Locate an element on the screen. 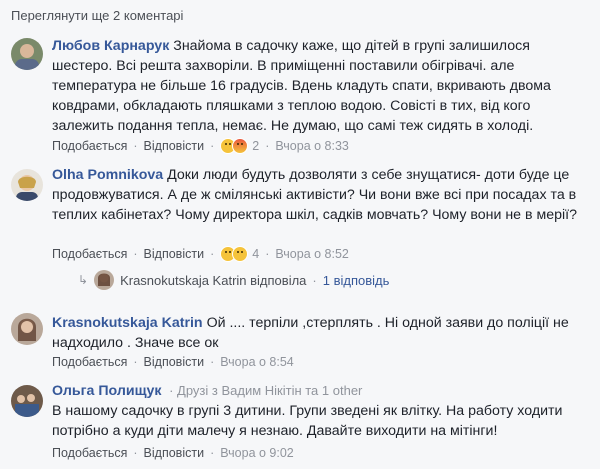 The image size is (600, 469). comment-actions: Подобається · Відповісти · Вчора о 8:54 is located at coordinates (173, 362).